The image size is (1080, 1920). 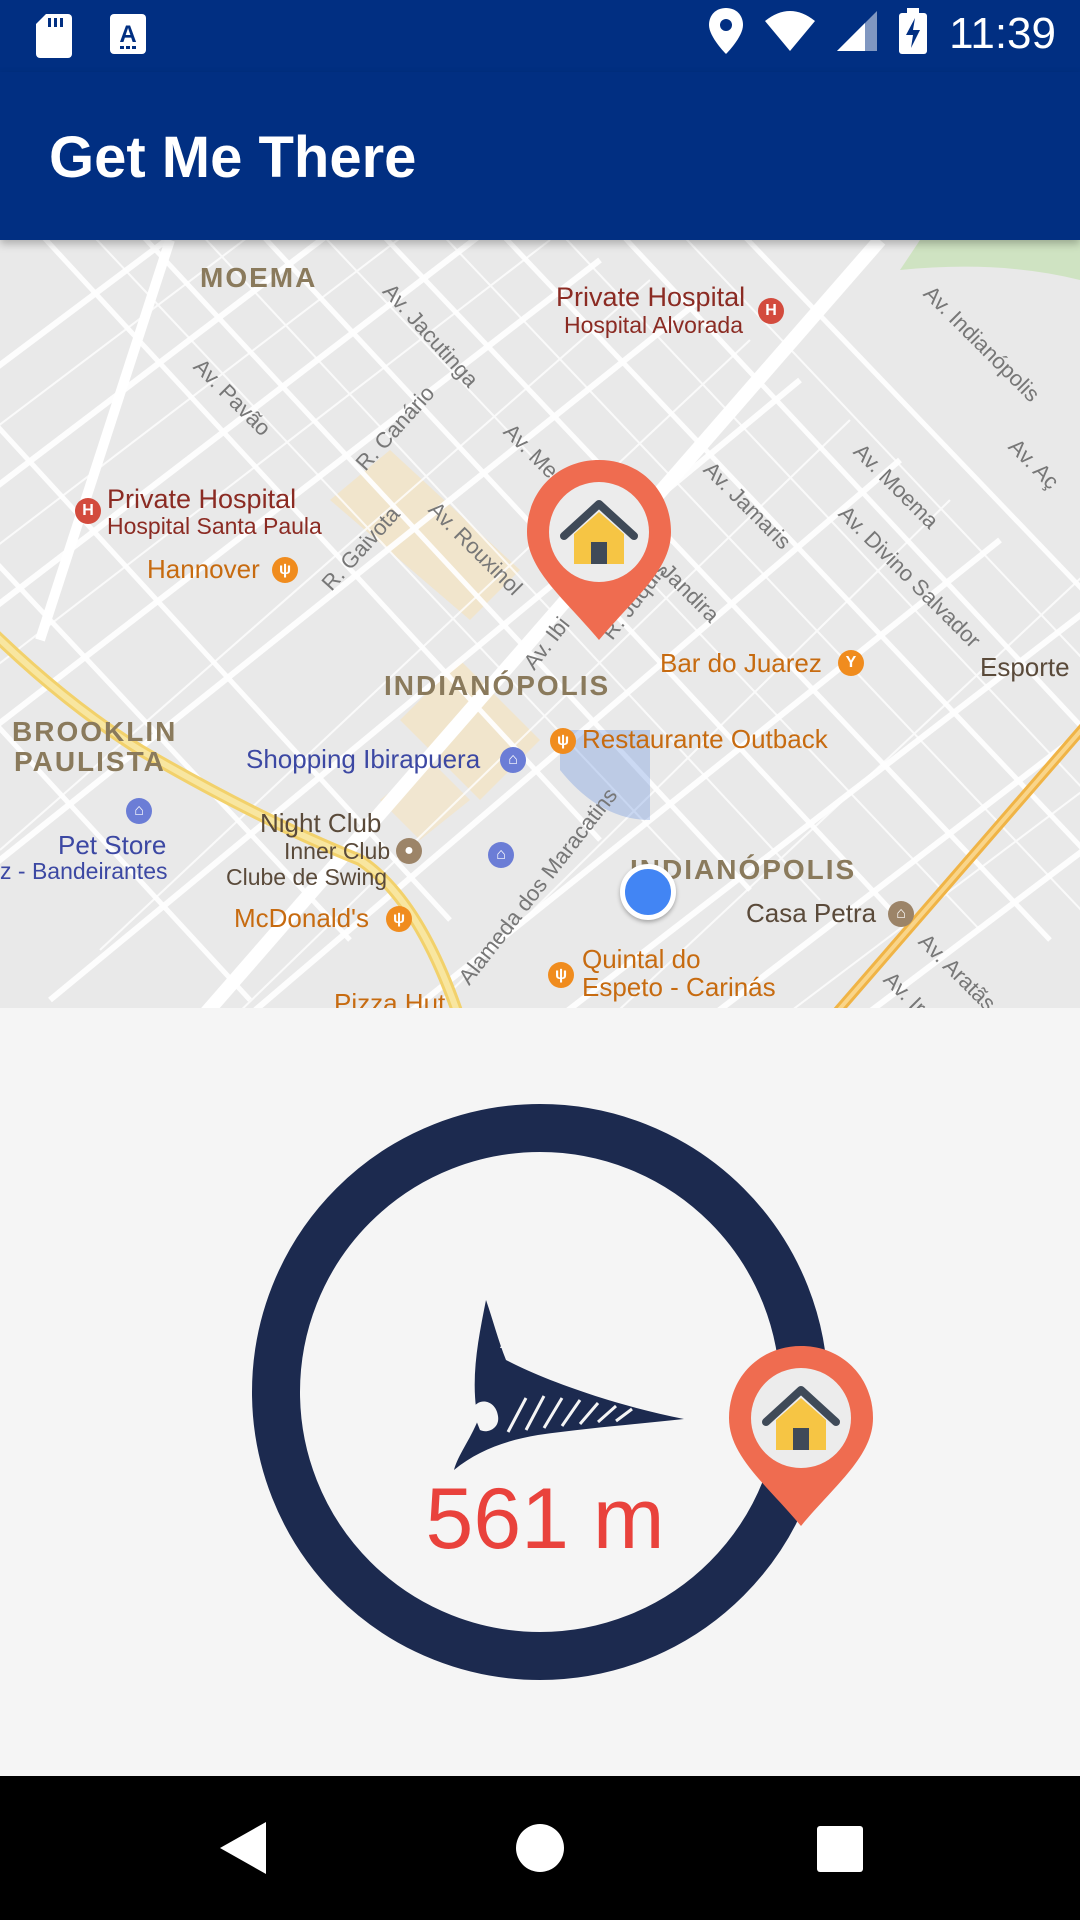 I want to click on sd-card-icon, so click(x=54, y=38).